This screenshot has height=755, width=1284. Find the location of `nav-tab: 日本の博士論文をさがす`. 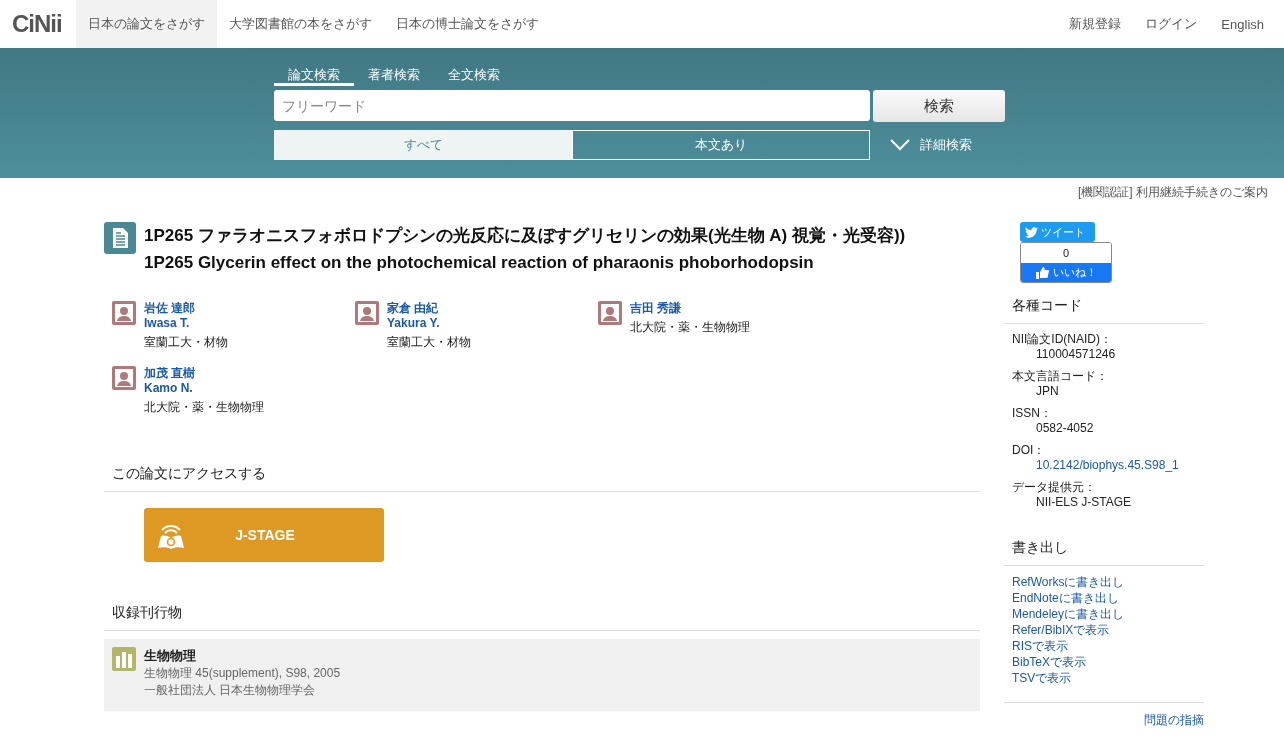

nav-tab: 日本の博士論文をさがす is located at coordinates (467, 24).